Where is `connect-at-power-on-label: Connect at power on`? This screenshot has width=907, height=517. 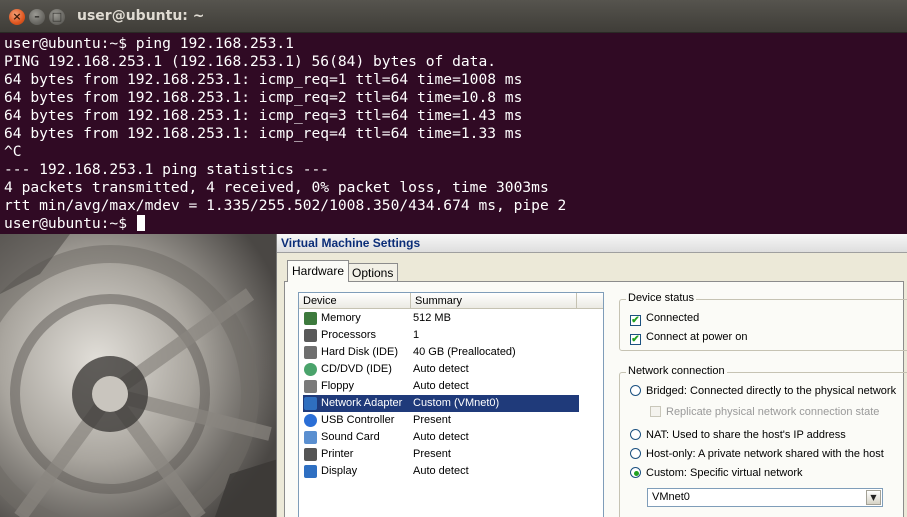
connect-at-power-on-label: Connect at power on is located at coordinates (697, 337).